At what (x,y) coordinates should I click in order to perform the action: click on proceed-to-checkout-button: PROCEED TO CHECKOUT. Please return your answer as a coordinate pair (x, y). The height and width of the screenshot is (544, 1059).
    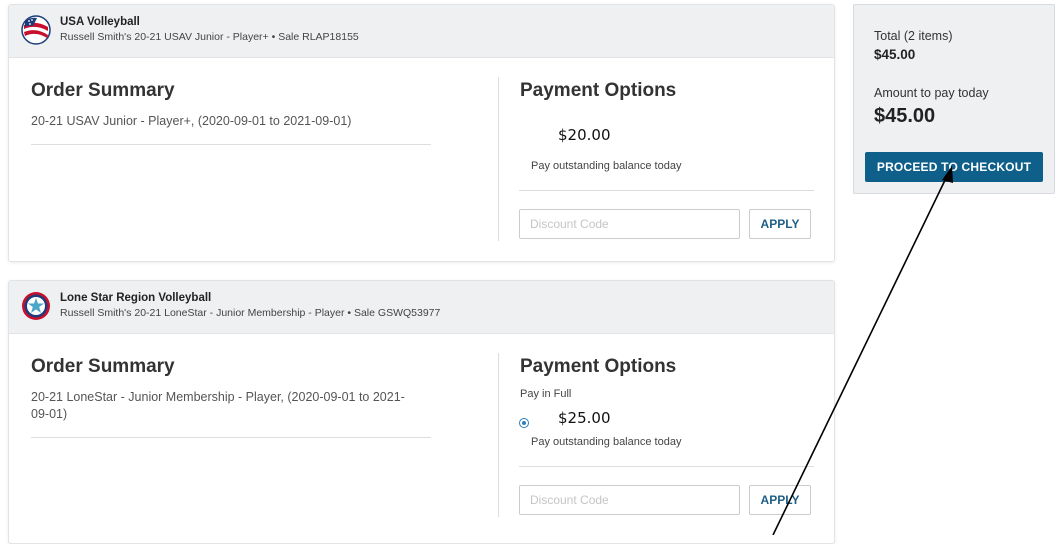
    Looking at the image, I should click on (954, 167).